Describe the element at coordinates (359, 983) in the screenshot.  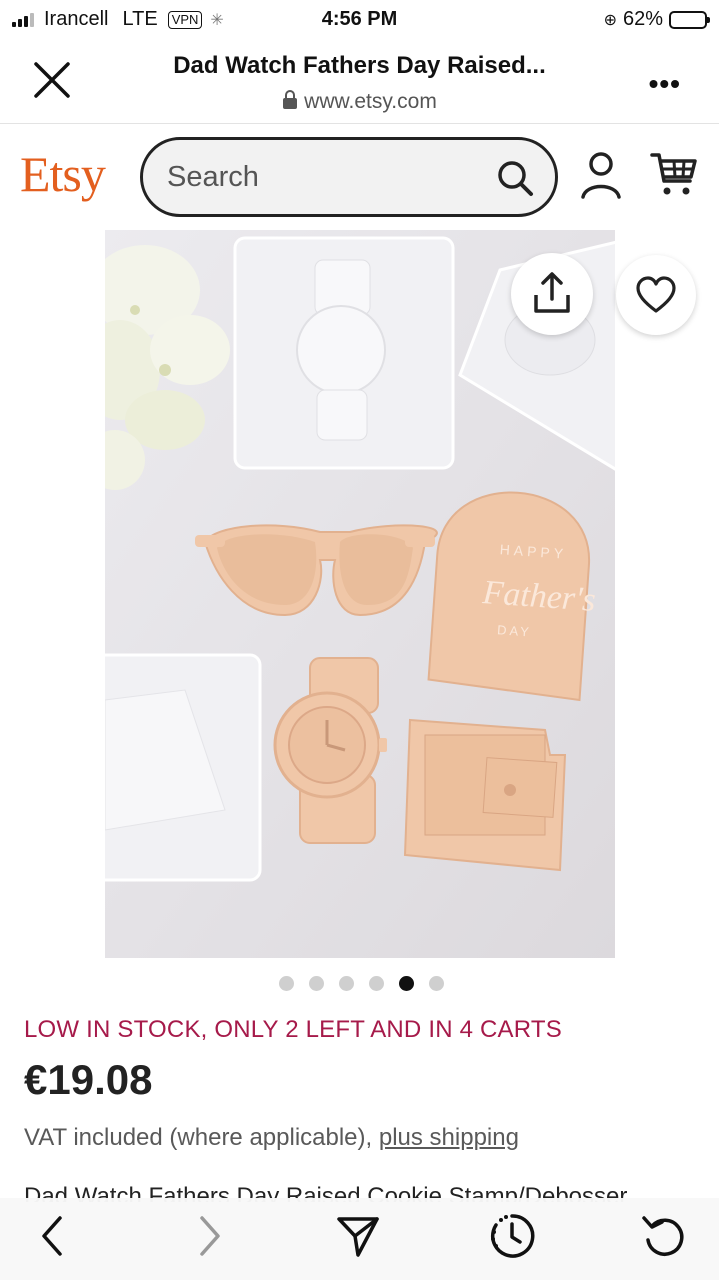
I see `carousel-dots` at that location.